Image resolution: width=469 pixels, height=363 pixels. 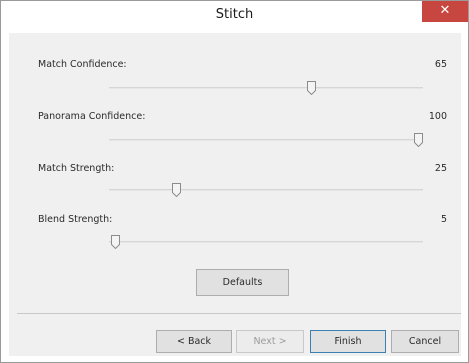 I want to click on window-title: Stitch, so click(x=234, y=14).